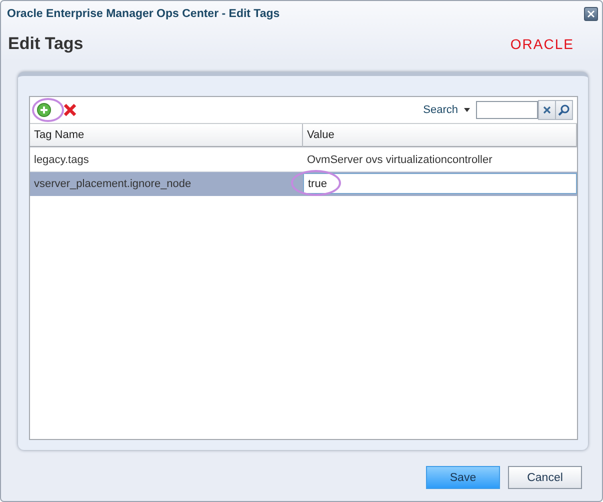  I want to click on save-button: Save, so click(463, 477).